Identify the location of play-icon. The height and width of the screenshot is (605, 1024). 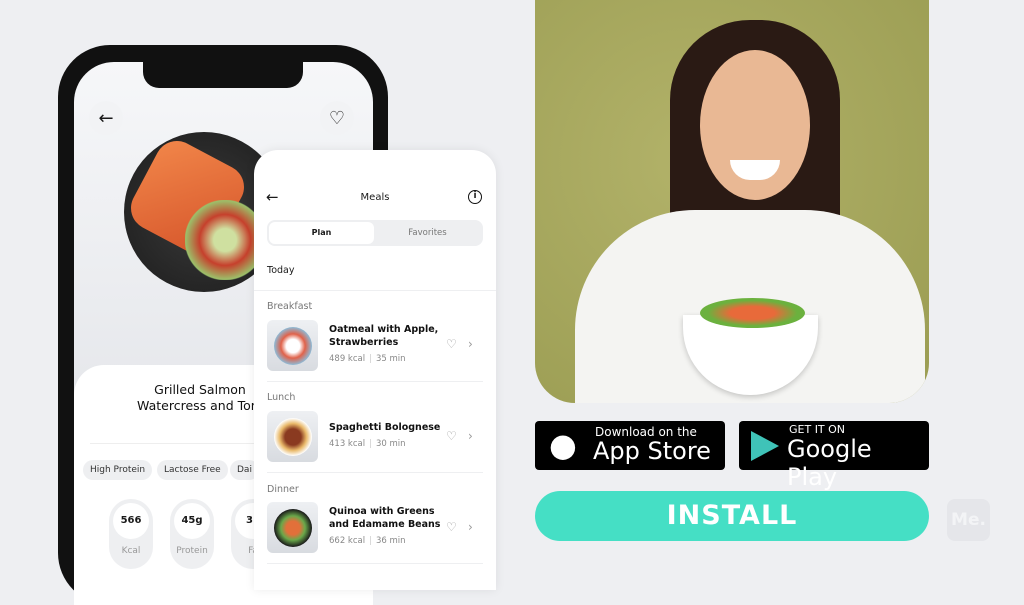
(765, 446).